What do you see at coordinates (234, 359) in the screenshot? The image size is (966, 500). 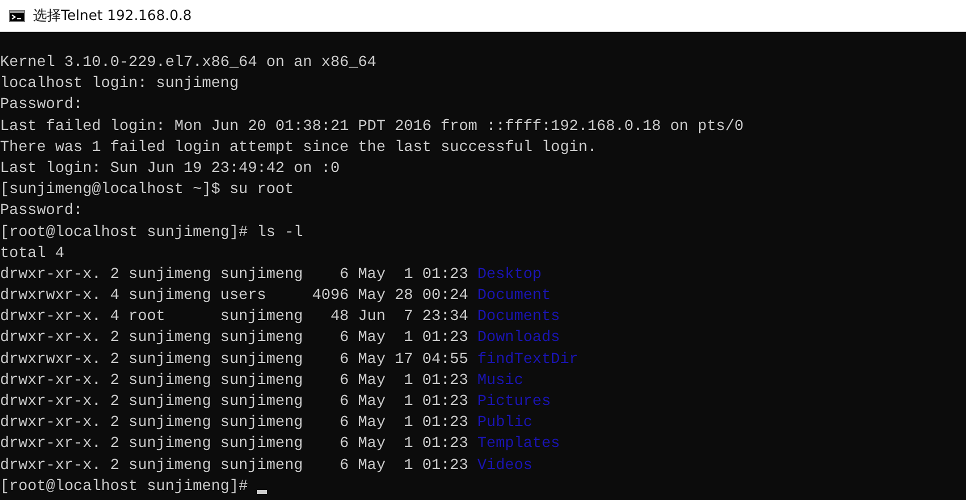 I see `file-info: drwxrwxr-x. 2 sunjimeng sunjimeng 6 May 17 04:55` at bounding box center [234, 359].